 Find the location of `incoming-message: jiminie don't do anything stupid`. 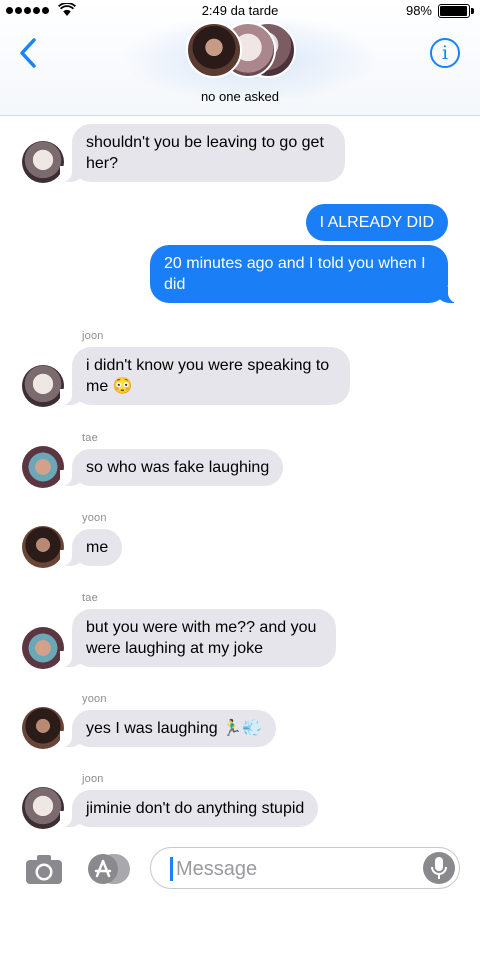

incoming-message: jiminie don't do anything stupid is located at coordinates (189, 808).